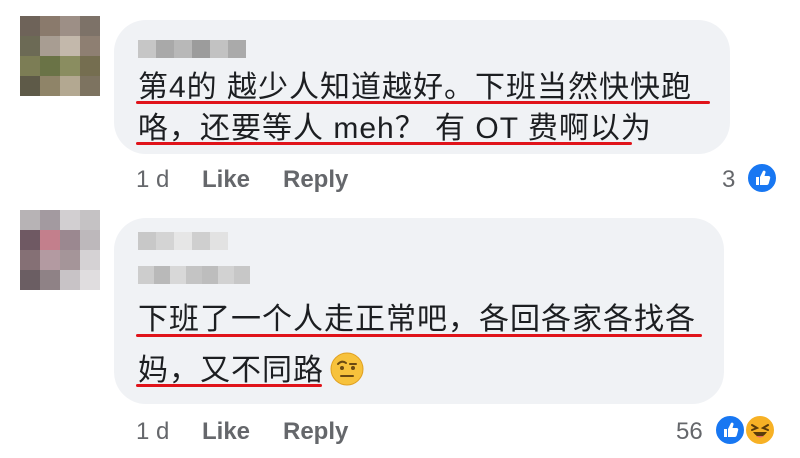 Image resolution: width=800 pixels, height=458 pixels. I want to click on comment-text-line-1: 下班了一个人走正常吧，各回各家各找各, so click(417, 319).